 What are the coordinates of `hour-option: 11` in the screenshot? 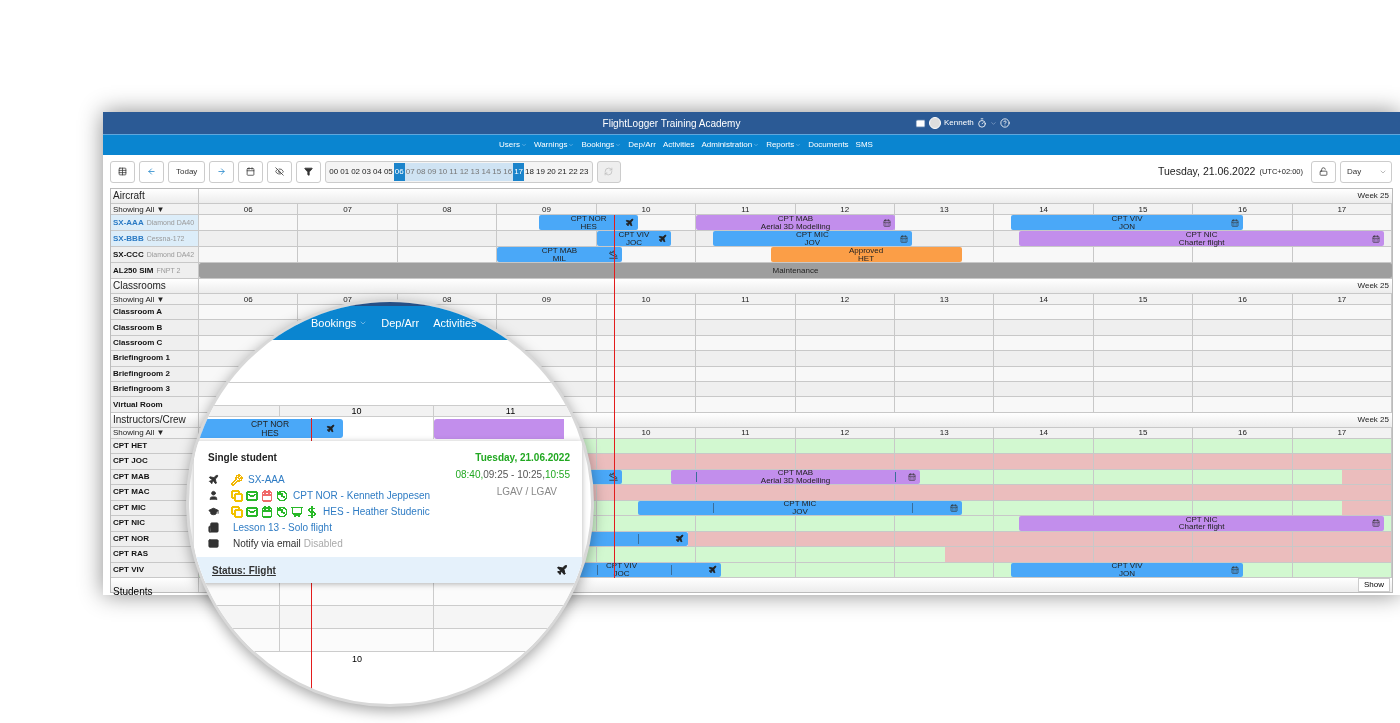 It's located at (453, 171).